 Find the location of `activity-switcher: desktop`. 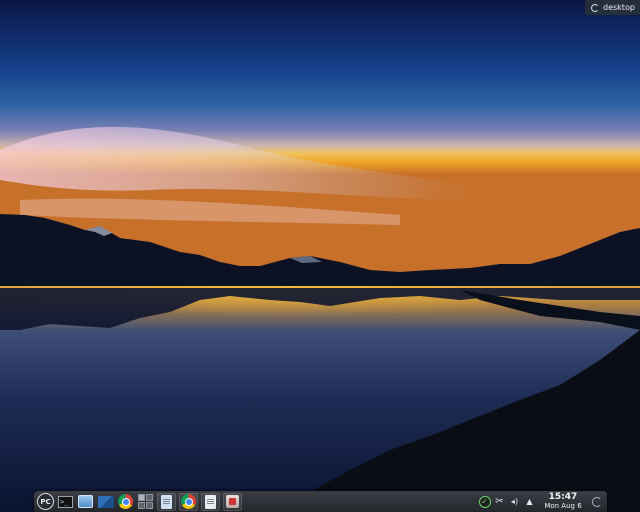

activity-switcher: desktop is located at coordinates (612, 7).